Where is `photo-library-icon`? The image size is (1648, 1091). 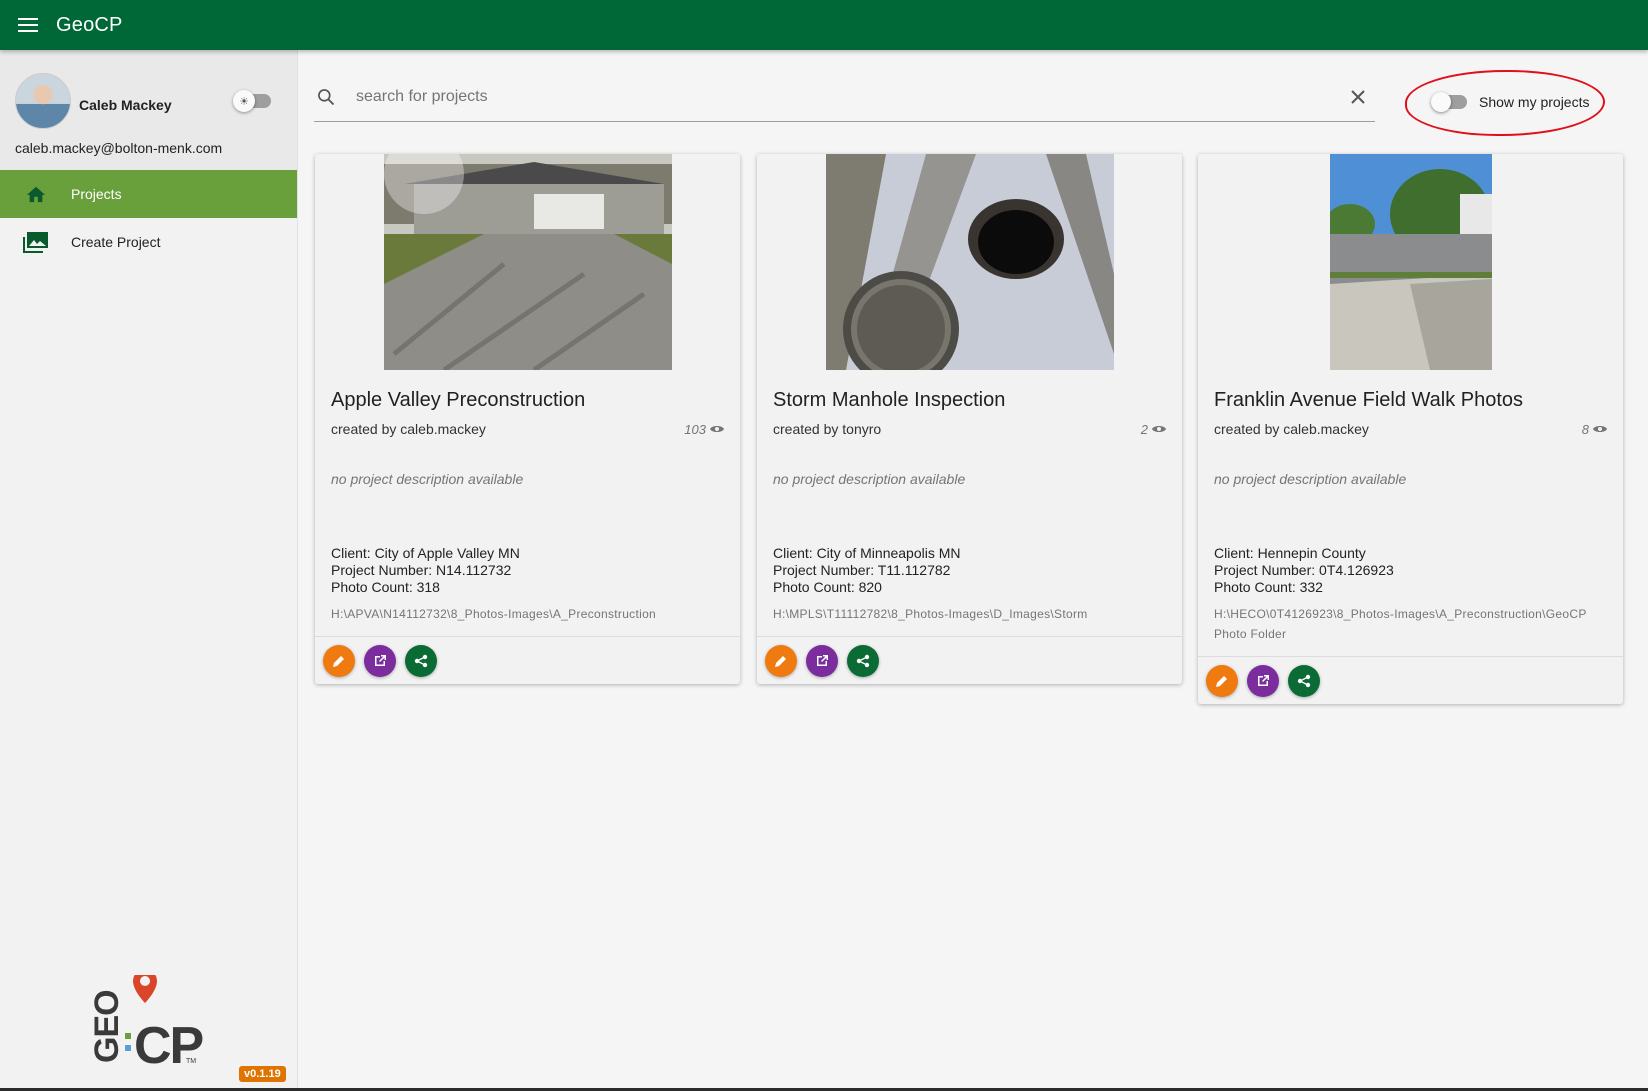 photo-library-icon is located at coordinates (35, 242).